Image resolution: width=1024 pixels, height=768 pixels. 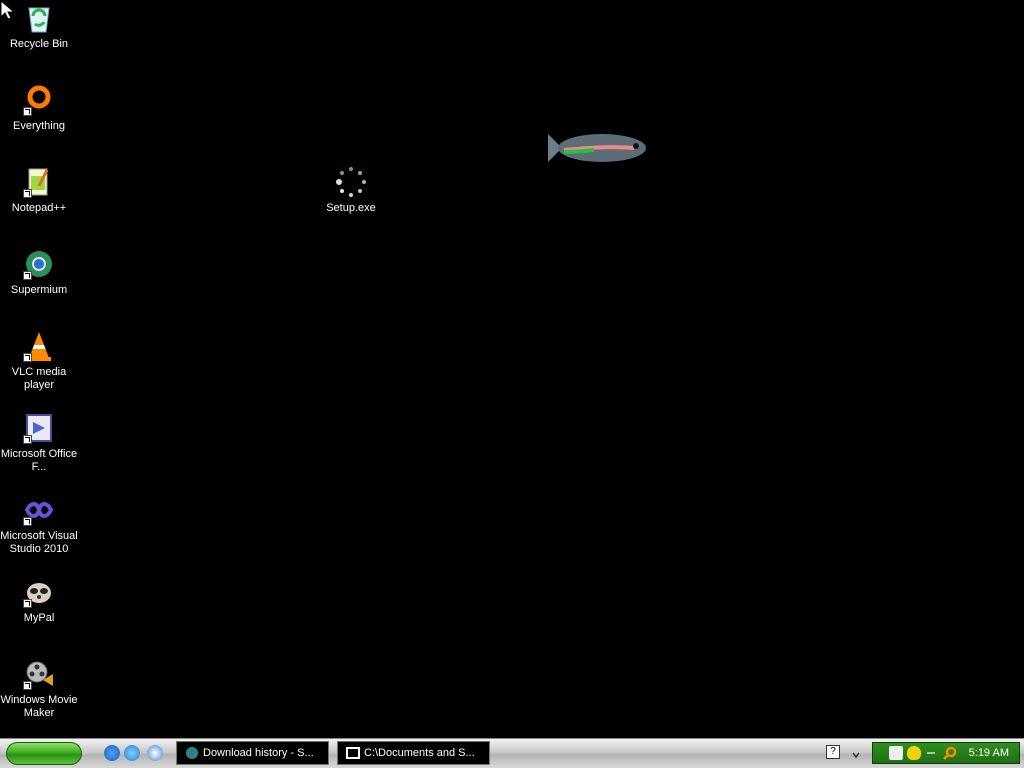 What do you see at coordinates (155, 753) in the screenshot?
I see `media-player-icon` at bounding box center [155, 753].